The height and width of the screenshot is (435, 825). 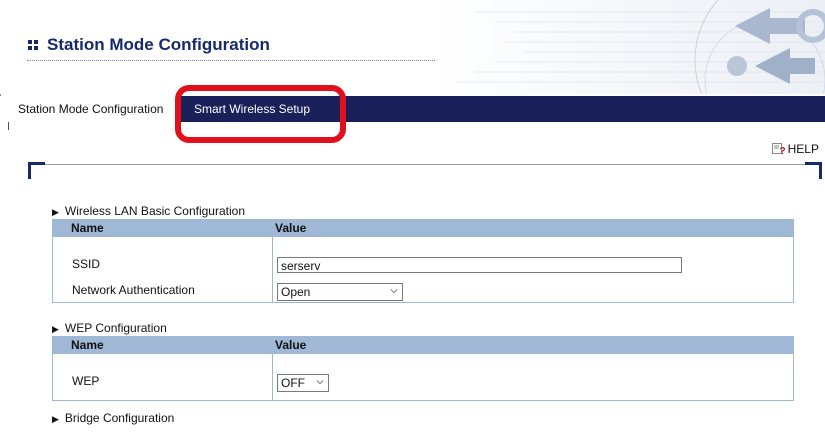 I want to click on highlight-annotation, so click(x=260, y=114).